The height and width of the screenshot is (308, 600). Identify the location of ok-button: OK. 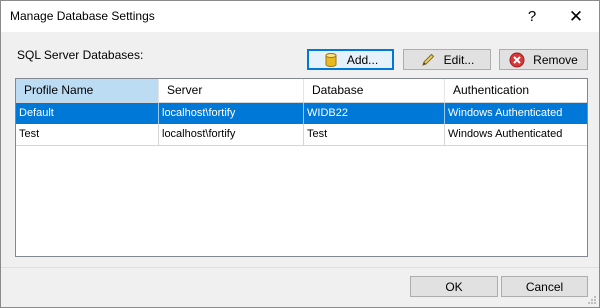
(454, 286).